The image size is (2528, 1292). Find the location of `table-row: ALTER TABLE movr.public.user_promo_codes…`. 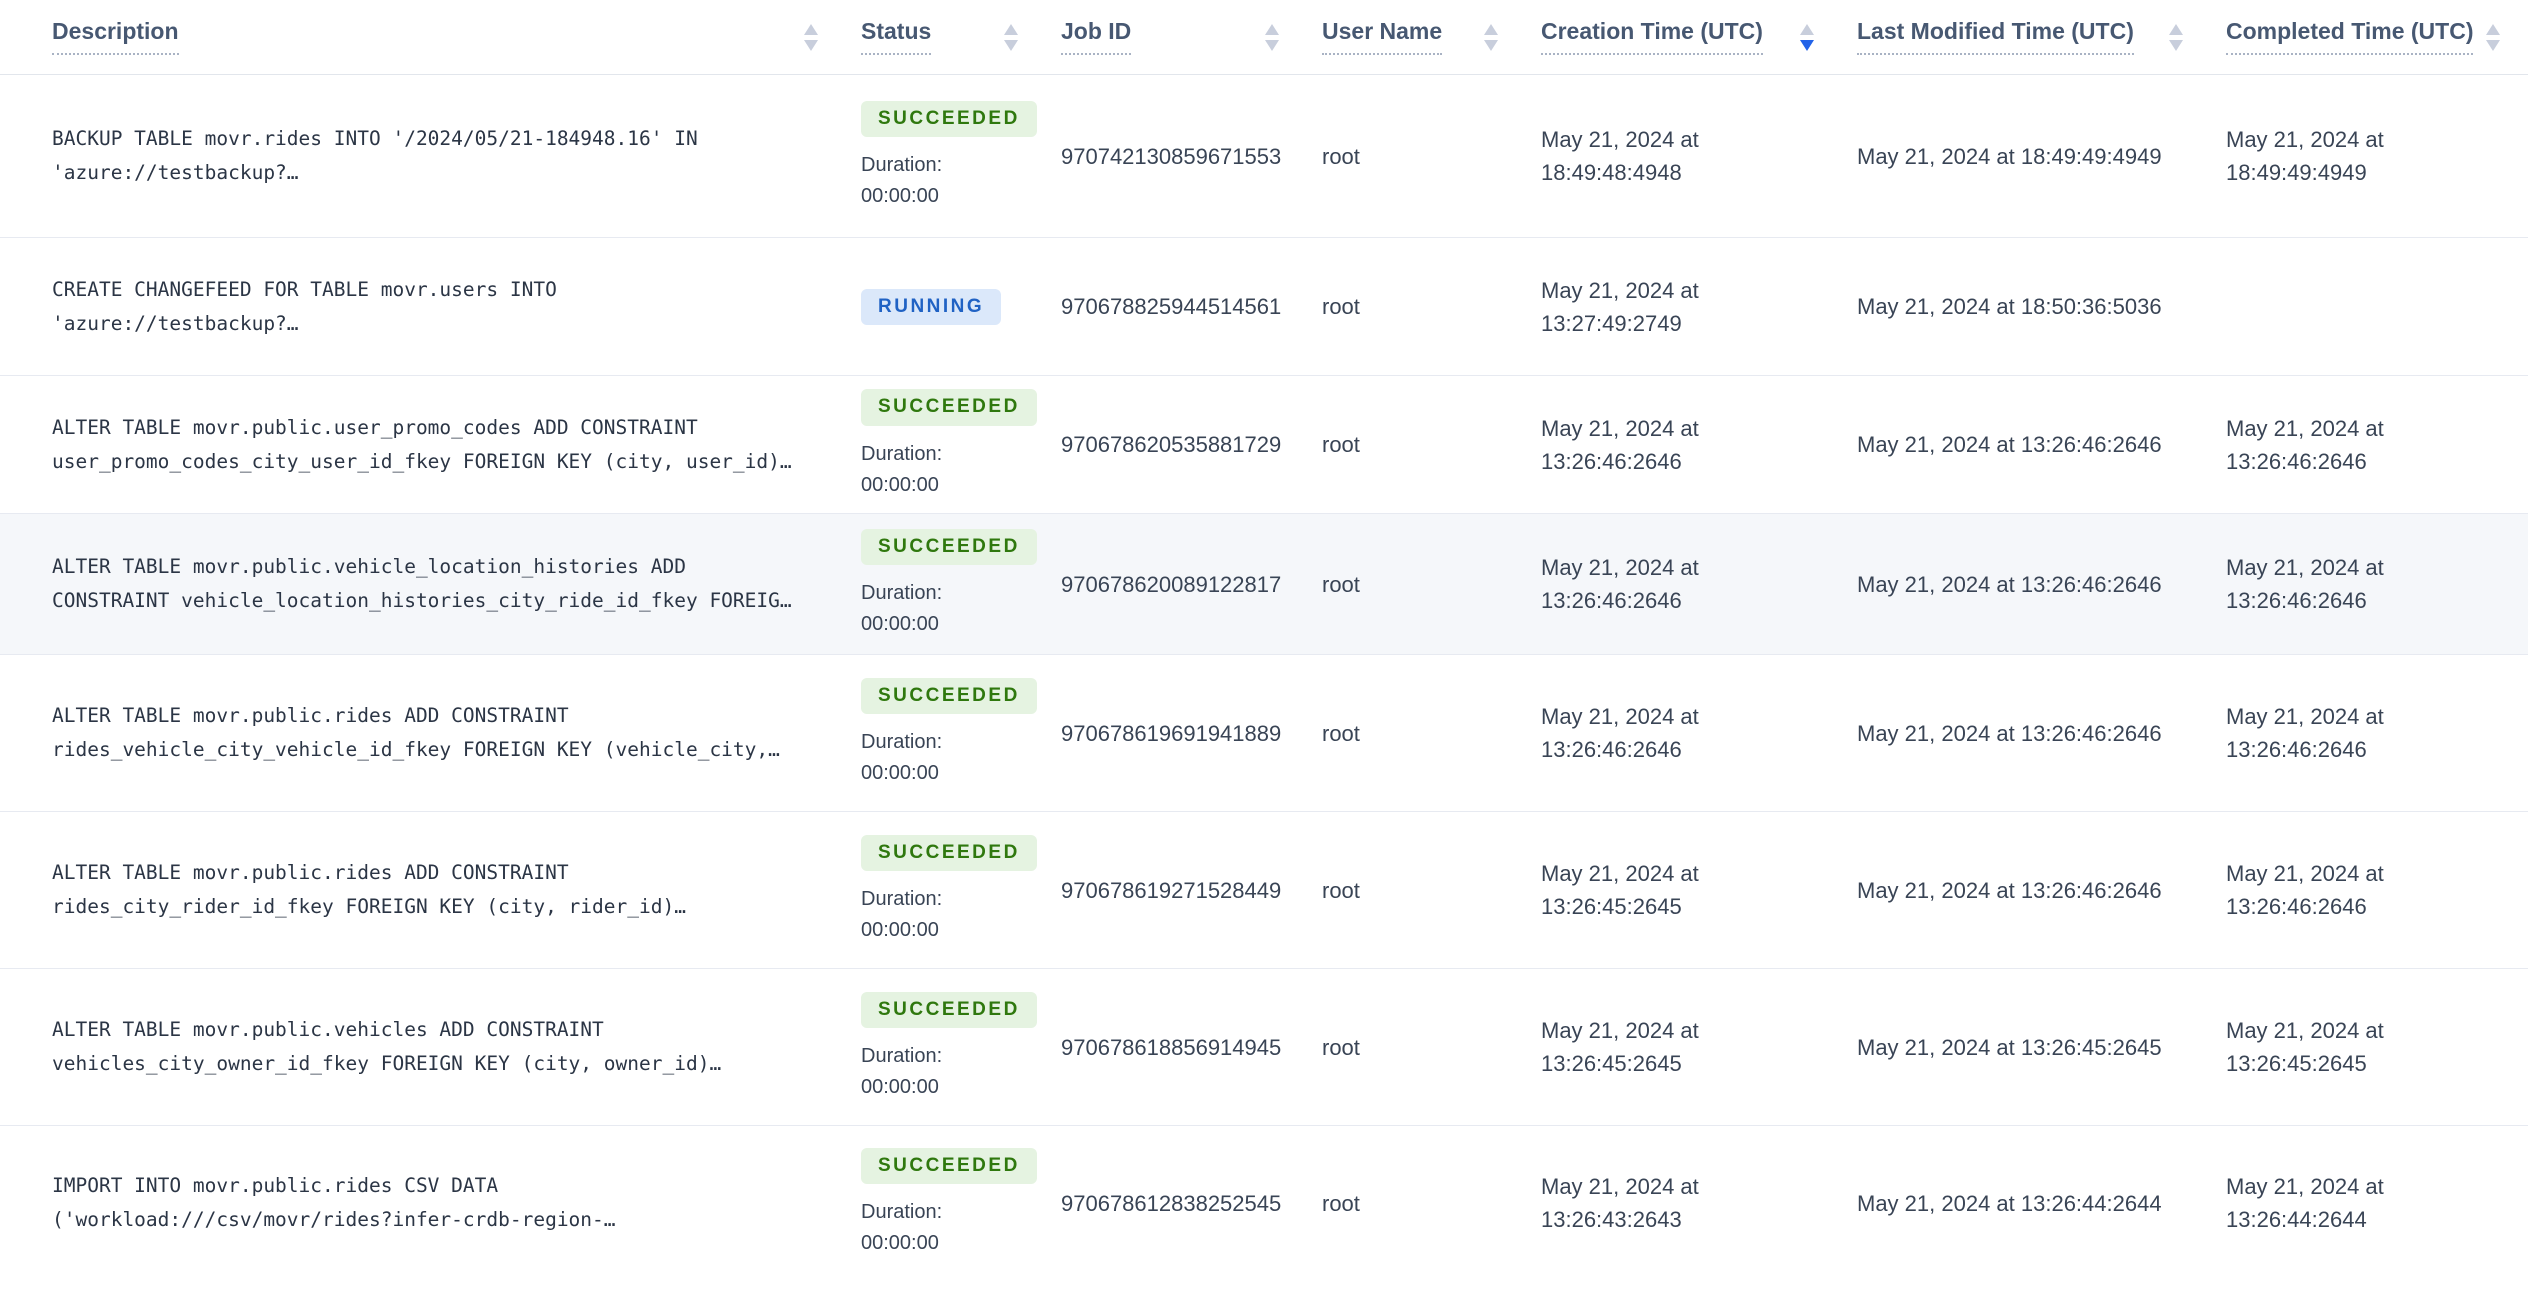

table-row: ALTER TABLE movr.public.user_promo_codes… is located at coordinates (1264, 445).